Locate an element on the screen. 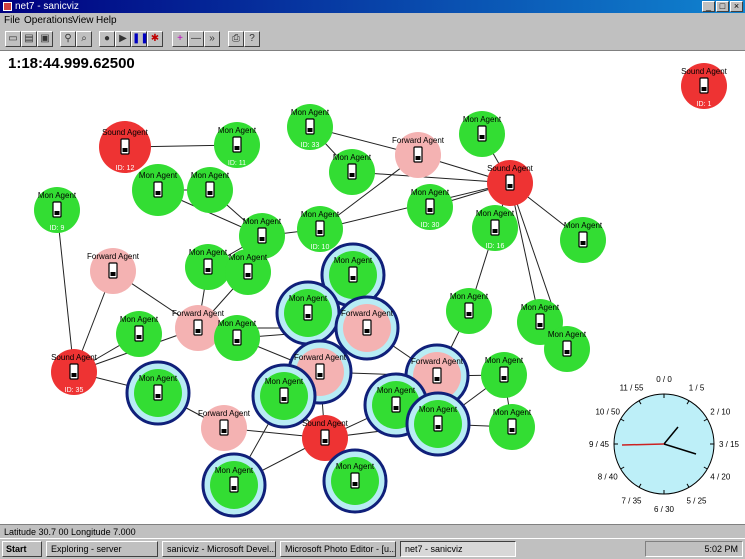  add-icon: + is located at coordinates (180, 39).